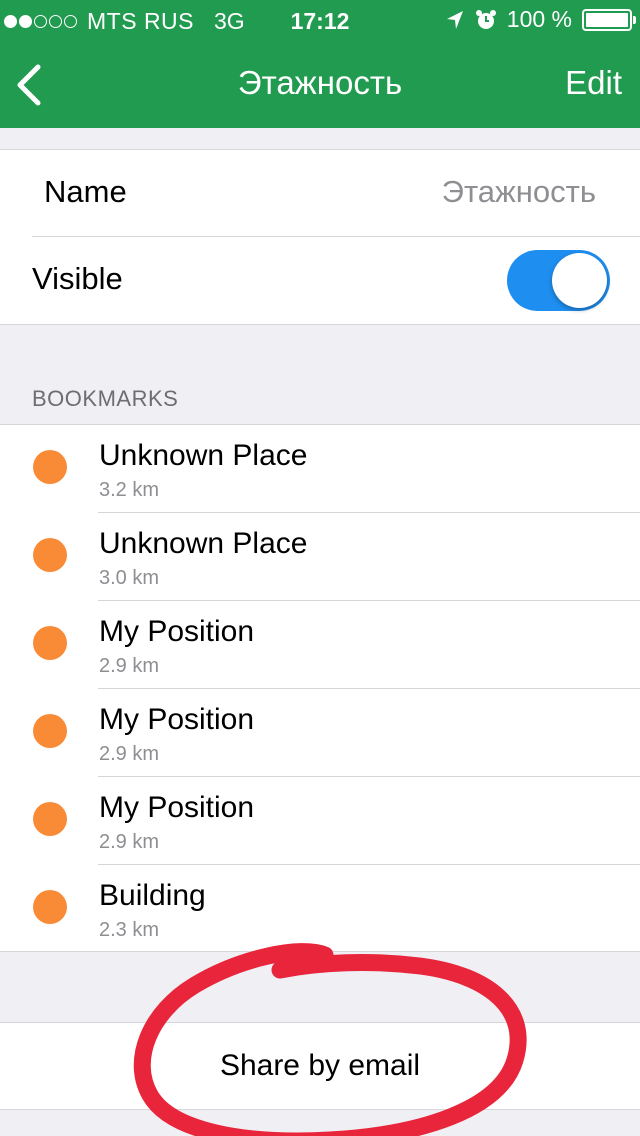 The image size is (640, 1136). Describe the element at coordinates (129, 930) in the screenshot. I see `bookmark-distance: 2.3 km` at that location.